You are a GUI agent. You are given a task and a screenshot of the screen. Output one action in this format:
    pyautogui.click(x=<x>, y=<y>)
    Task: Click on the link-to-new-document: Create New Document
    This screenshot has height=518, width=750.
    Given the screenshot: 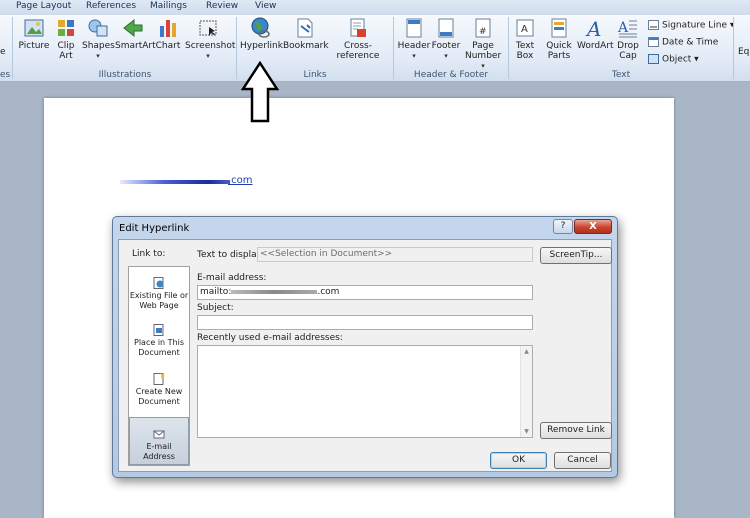 What is the action you would take?
    pyautogui.click(x=159, y=390)
    